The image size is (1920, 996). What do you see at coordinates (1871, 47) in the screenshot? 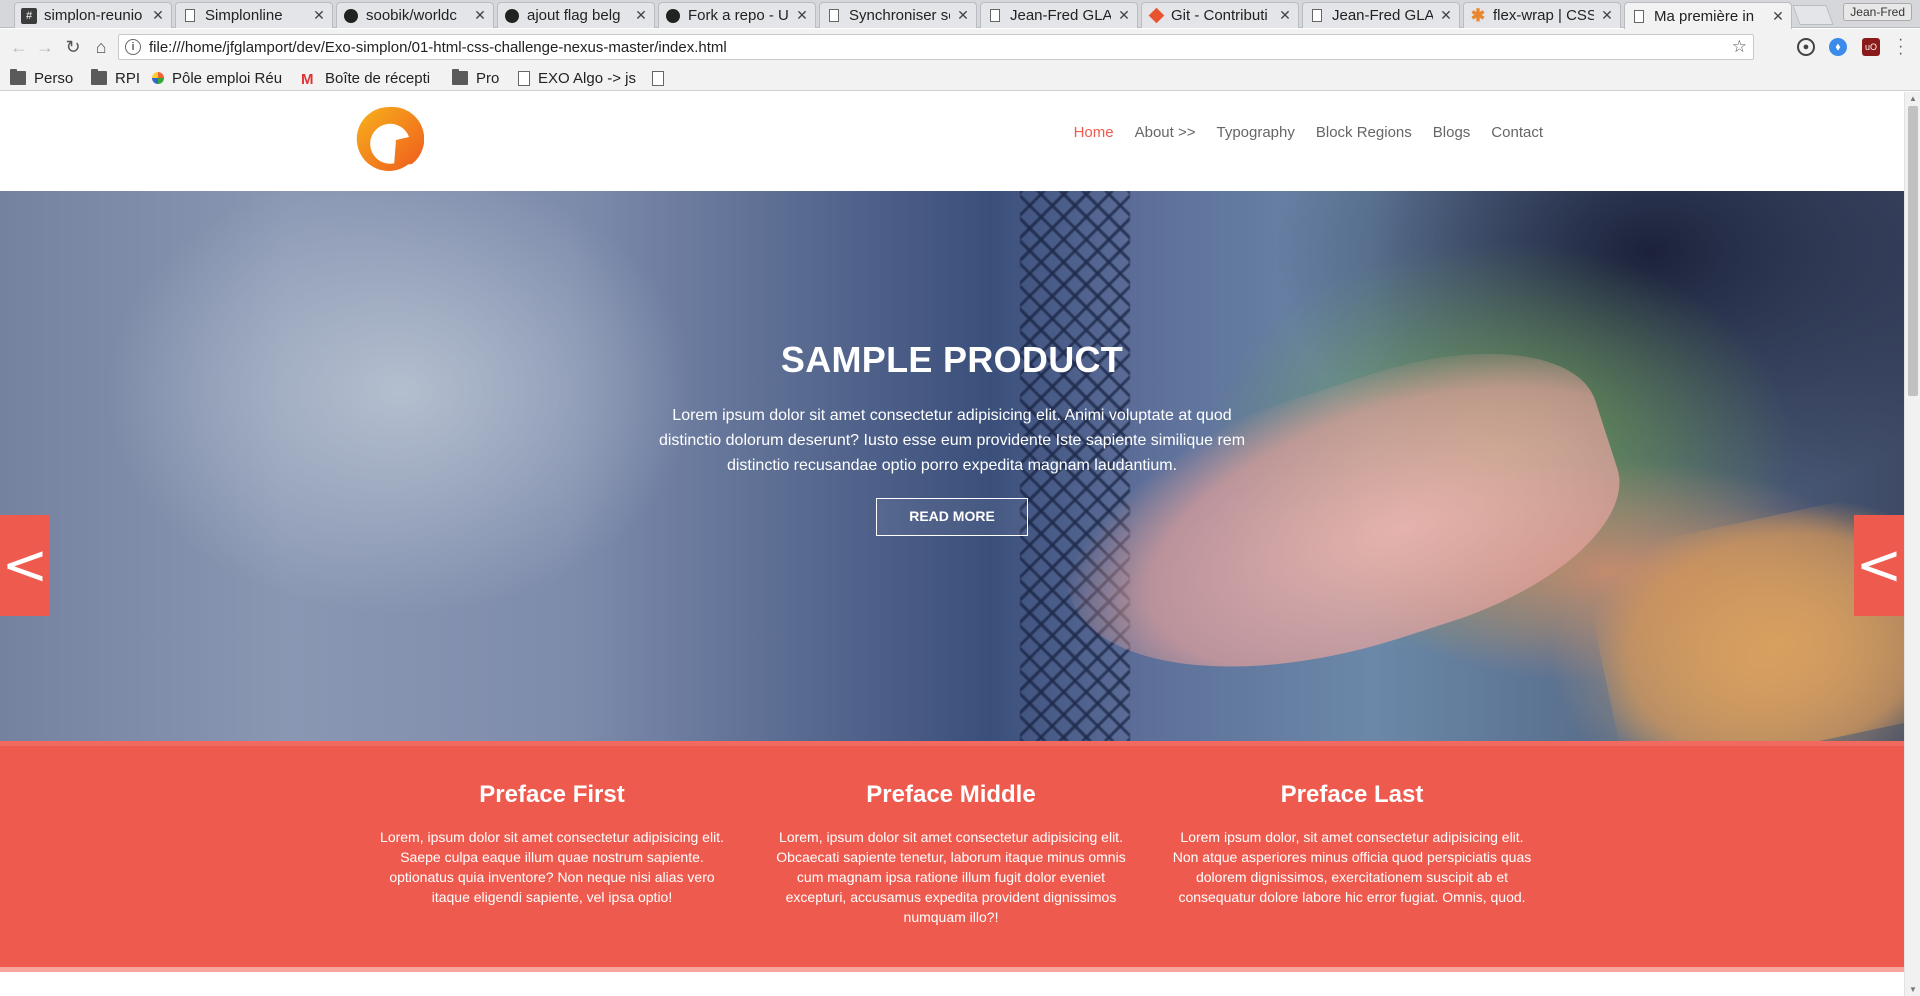
I see `ublock-icon: uO` at bounding box center [1871, 47].